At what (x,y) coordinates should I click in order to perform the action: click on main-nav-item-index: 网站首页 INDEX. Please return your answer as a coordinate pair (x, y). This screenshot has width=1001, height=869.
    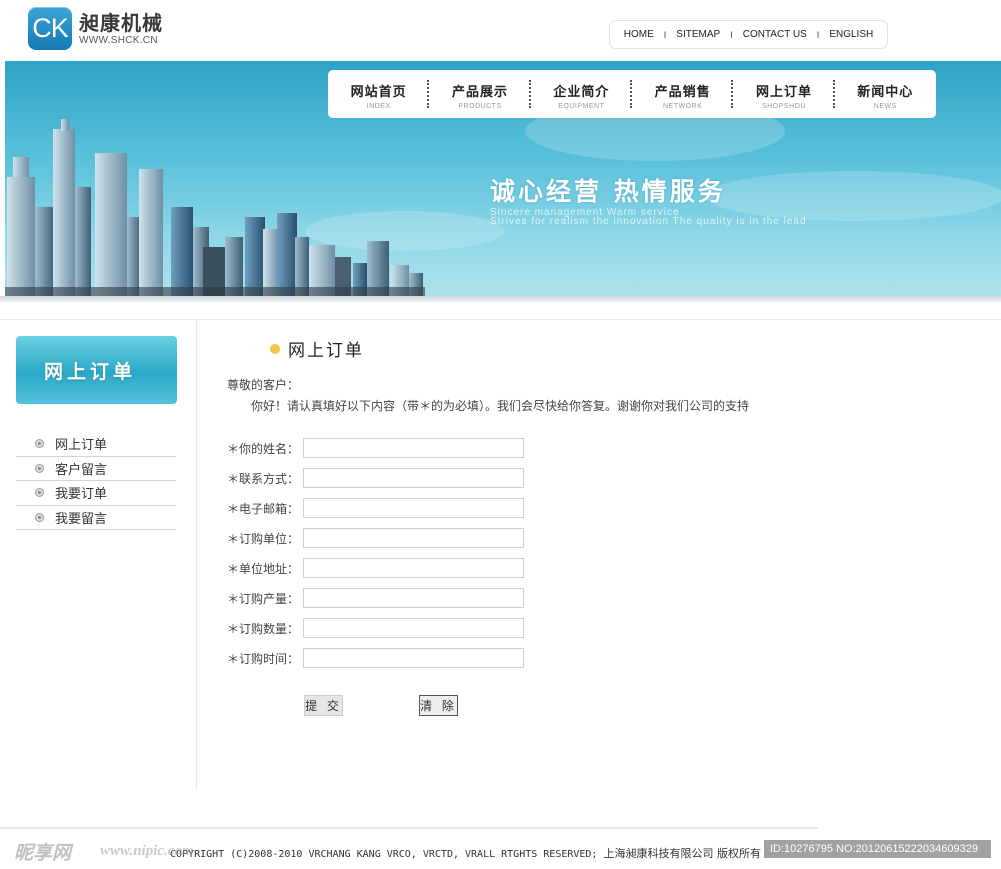
    Looking at the image, I should click on (379, 94).